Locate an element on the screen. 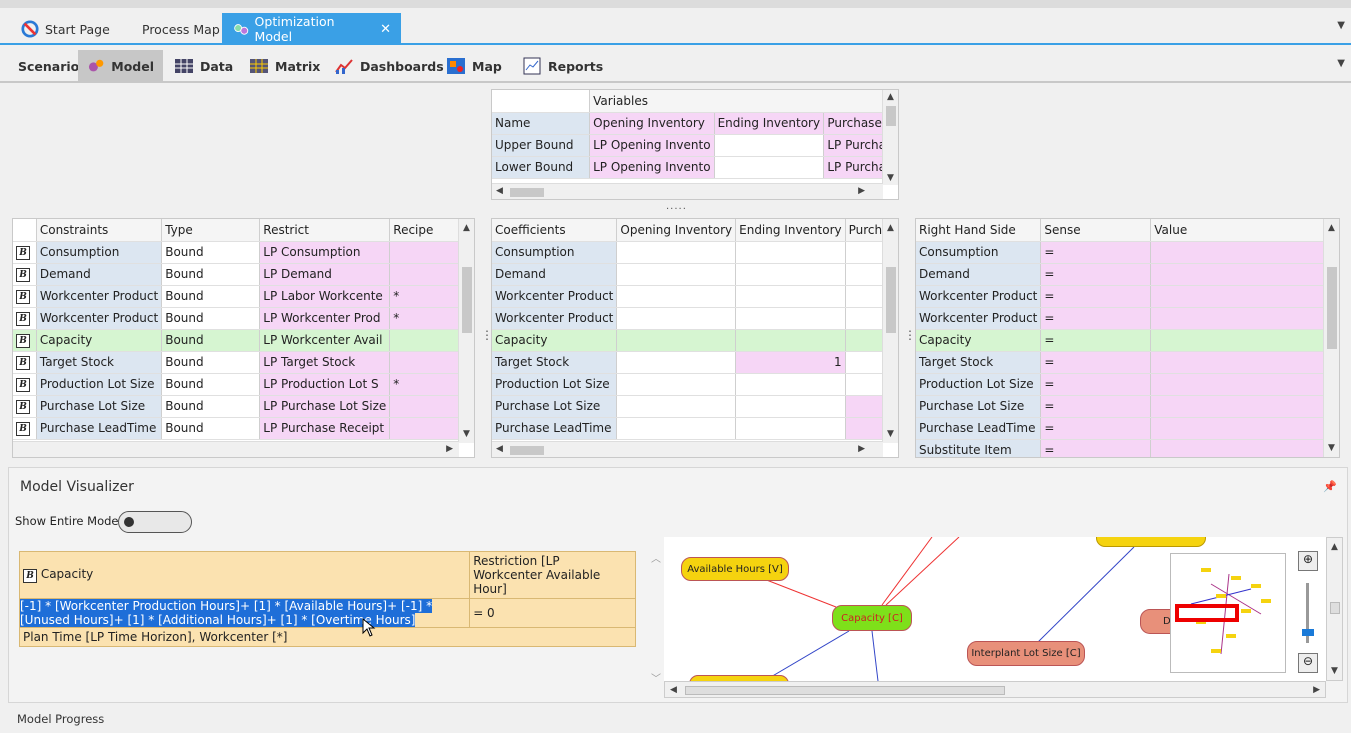 The image size is (1351, 733). table-row: Demand is located at coordinates (695, 274).